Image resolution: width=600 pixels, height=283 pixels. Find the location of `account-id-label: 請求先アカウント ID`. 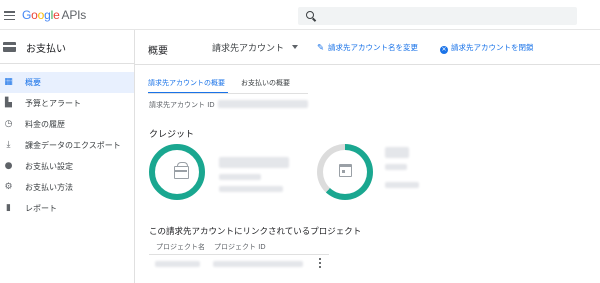

account-id-label: 請求先アカウント ID is located at coordinates (182, 105).